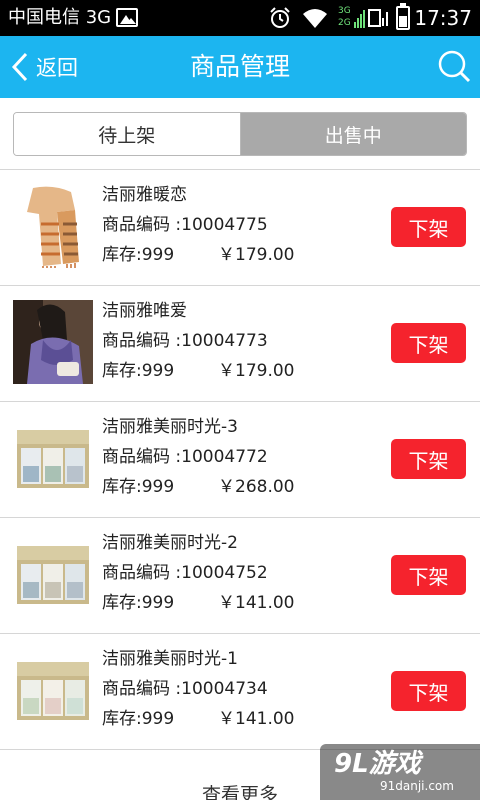 The height and width of the screenshot is (800, 480). I want to click on watermark: 9L游戏 91danji.com, so click(400, 772).